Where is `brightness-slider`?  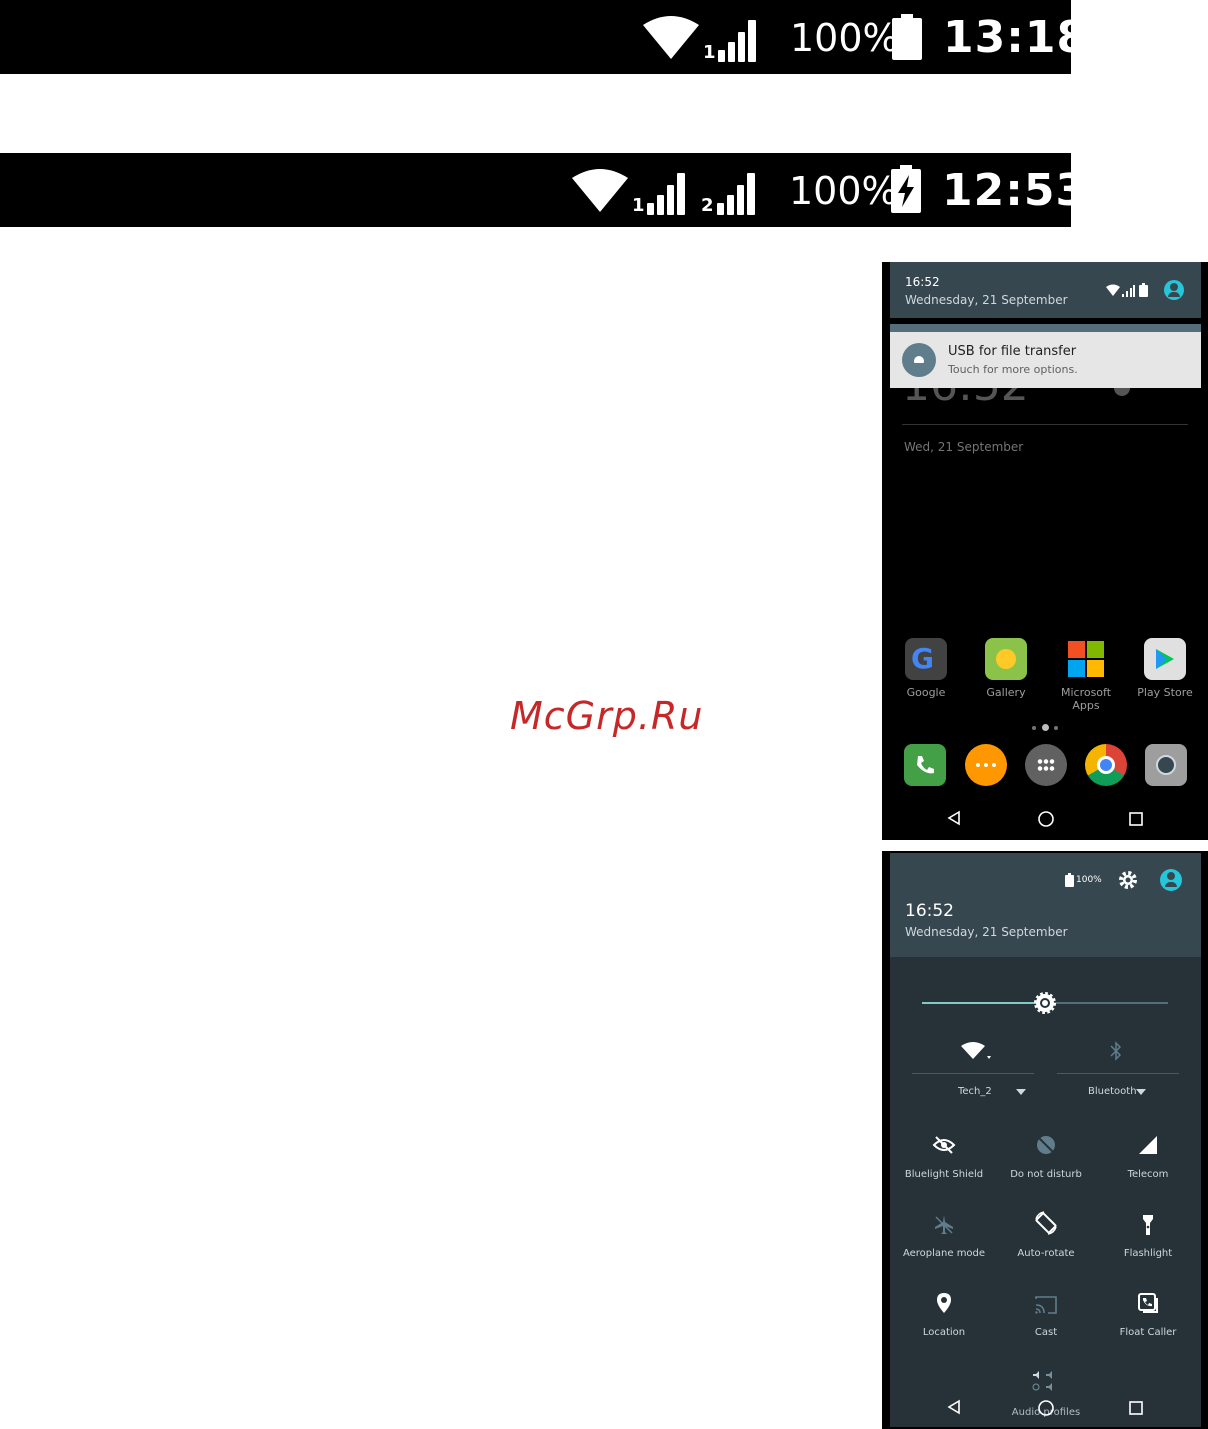
brightness-slider is located at coordinates (1045, 1003).